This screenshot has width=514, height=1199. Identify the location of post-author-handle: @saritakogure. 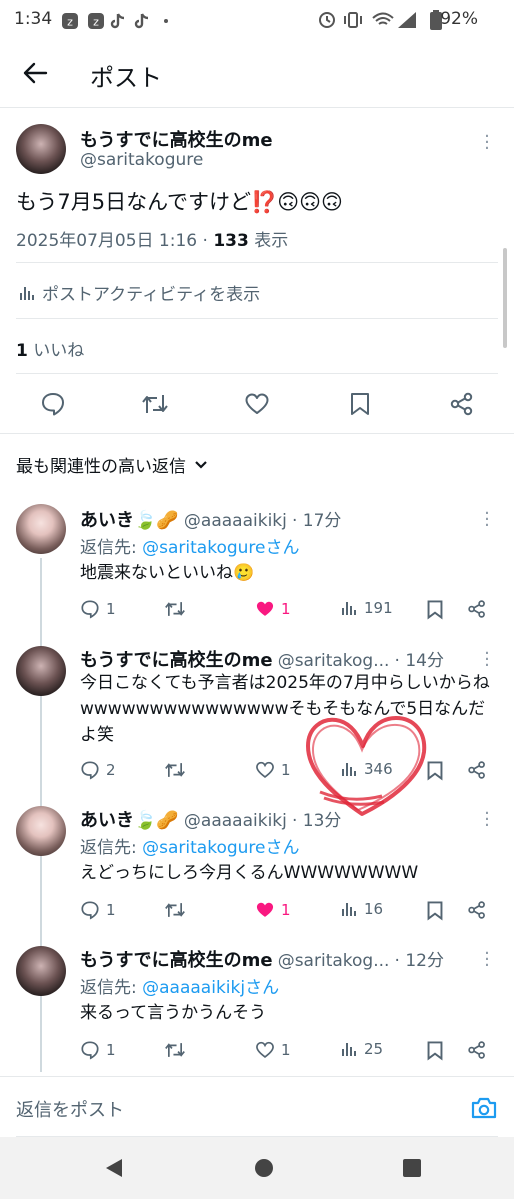
(141, 160).